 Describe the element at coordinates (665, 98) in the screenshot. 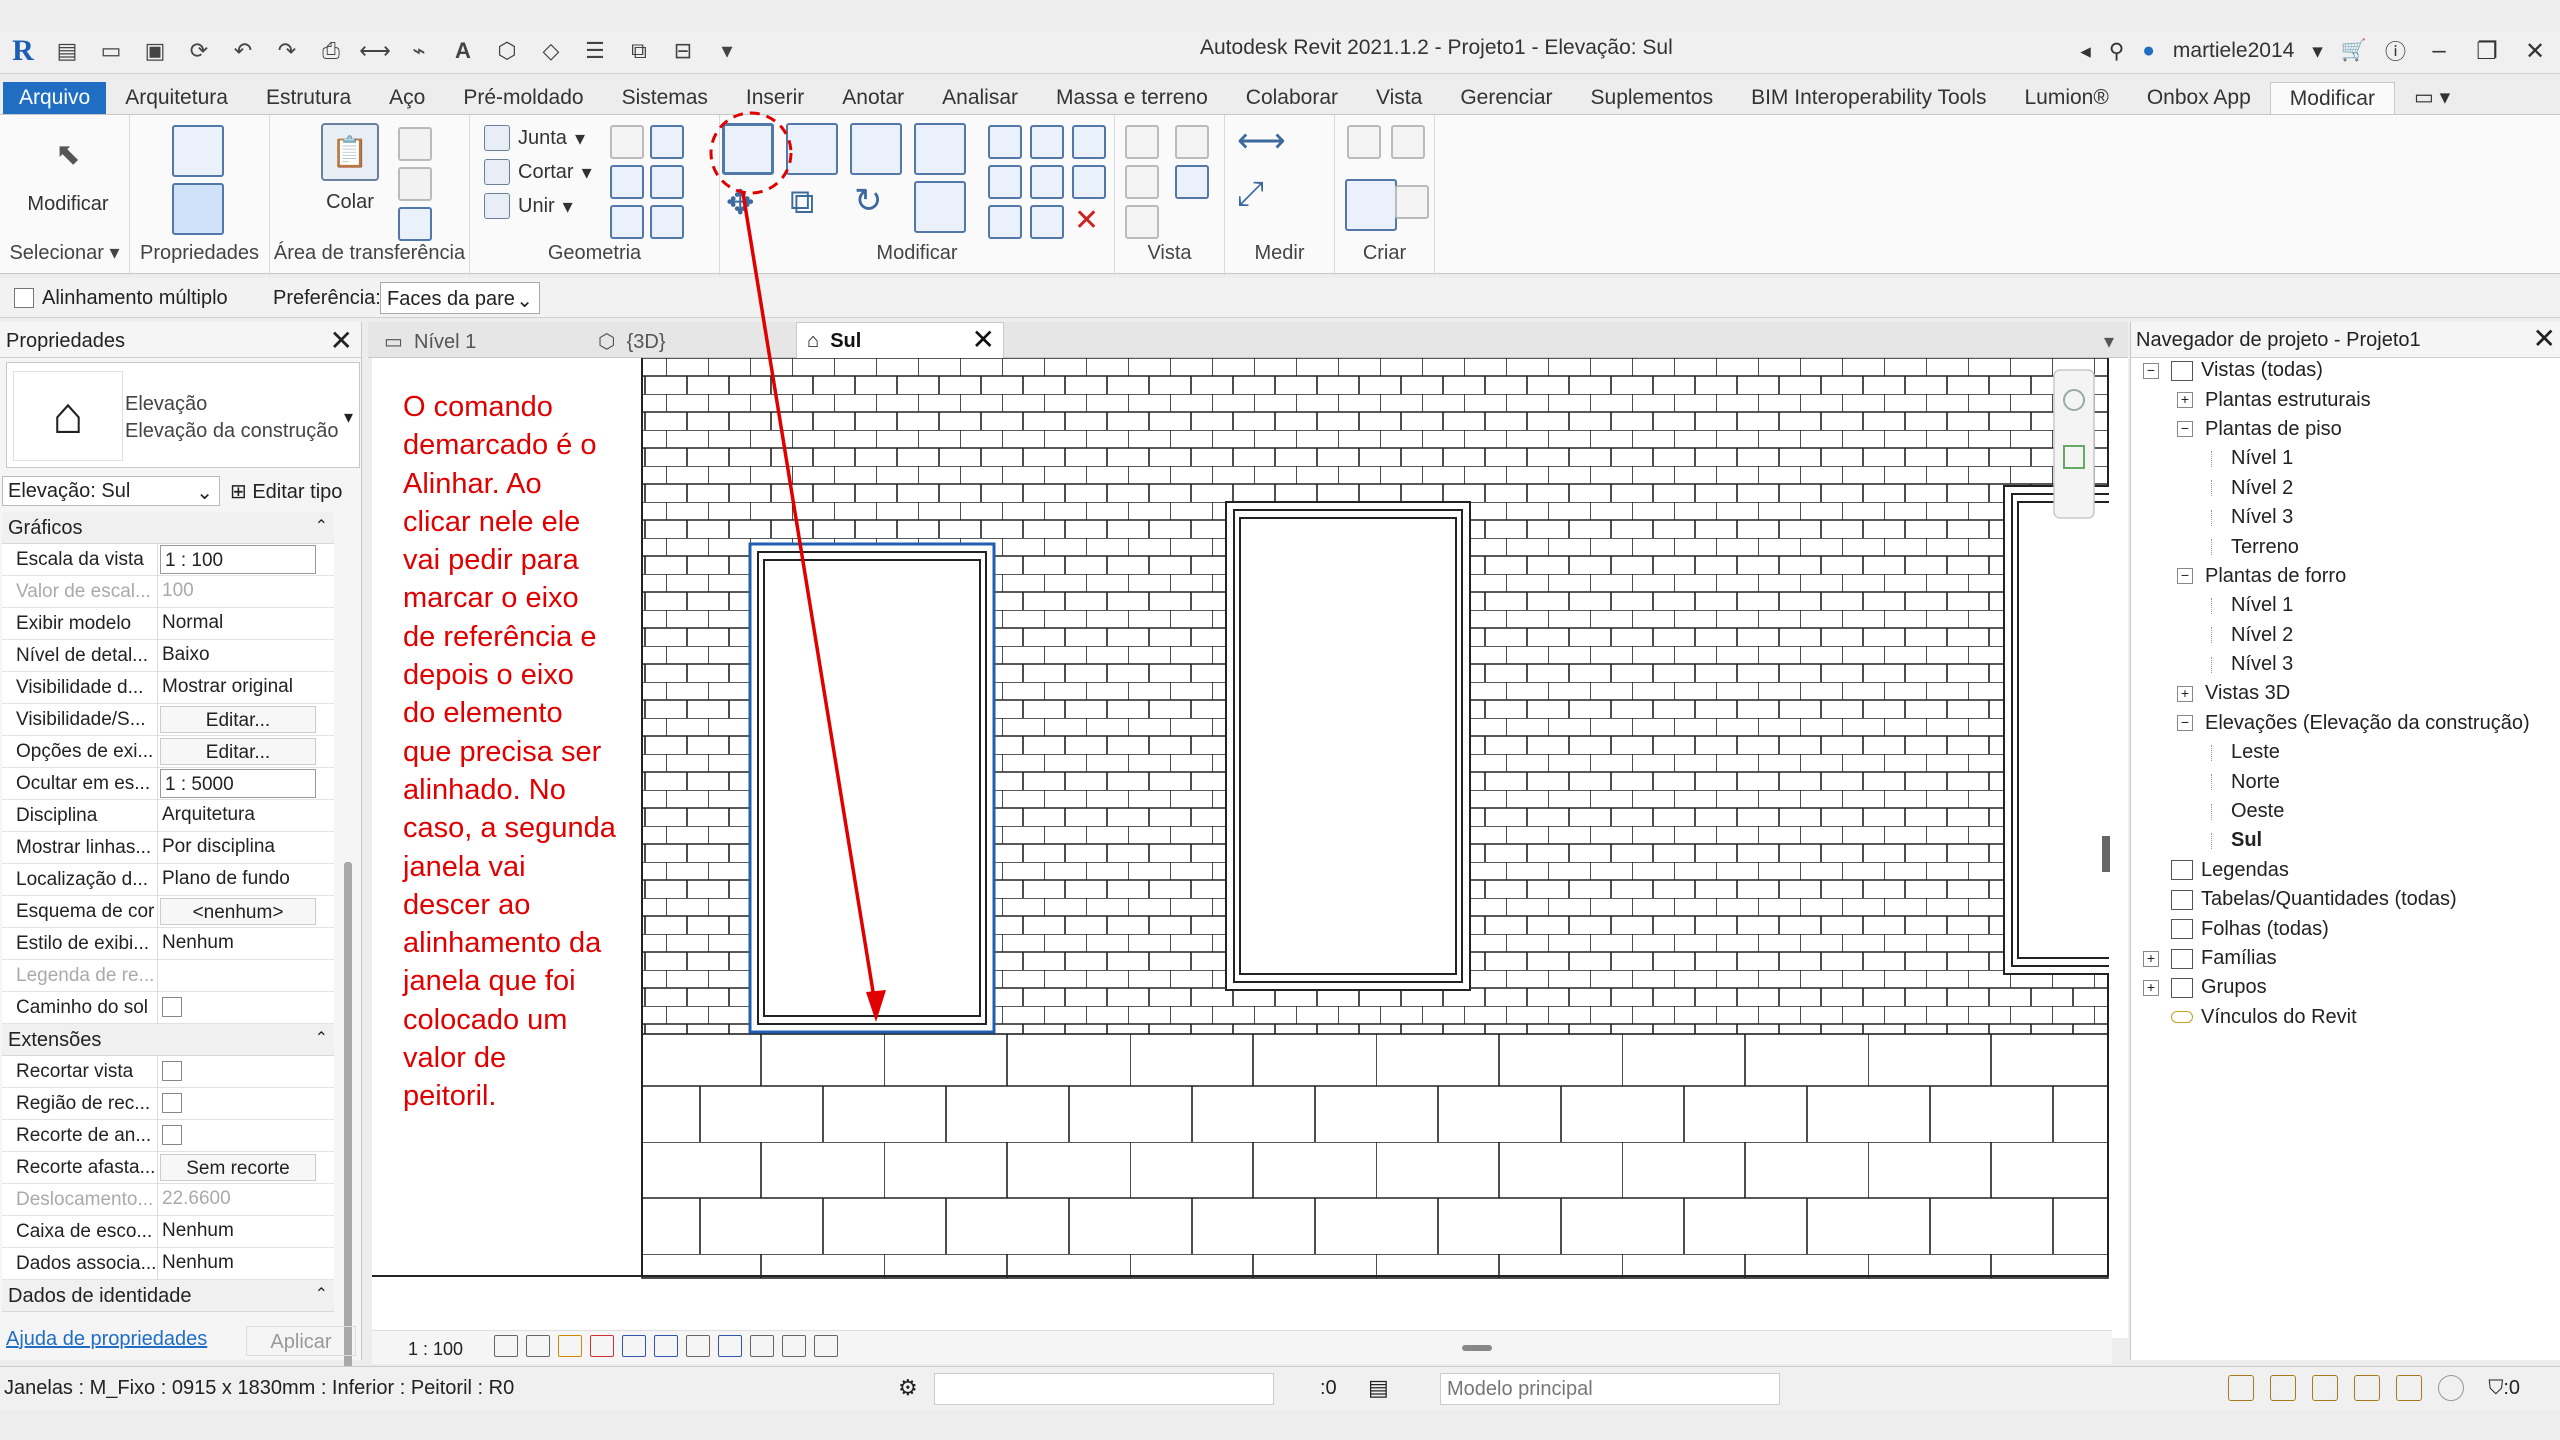

I see `tab-sistemas: Sistemas` at that location.